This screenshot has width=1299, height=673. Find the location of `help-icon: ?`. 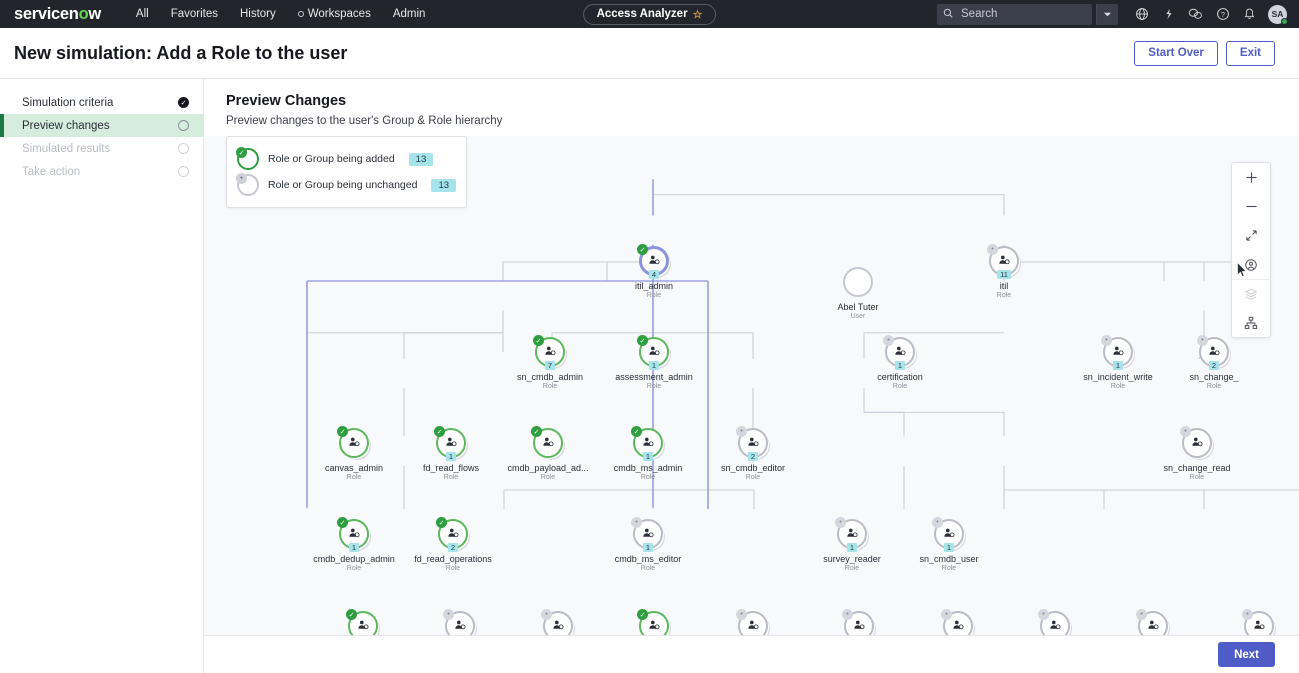

help-icon: ? is located at coordinates (1222, 14).